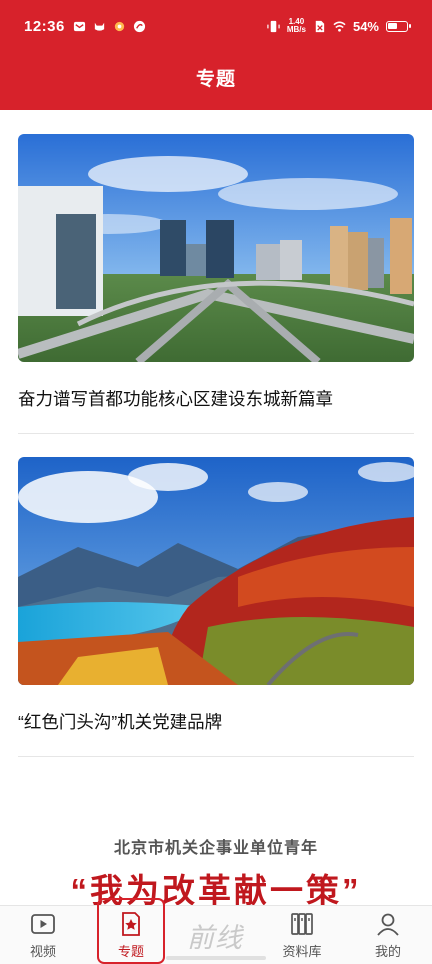 The image size is (432, 964). What do you see at coordinates (302, 924) in the screenshot?
I see `bookshelf-icon` at bounding box center [302, 924].